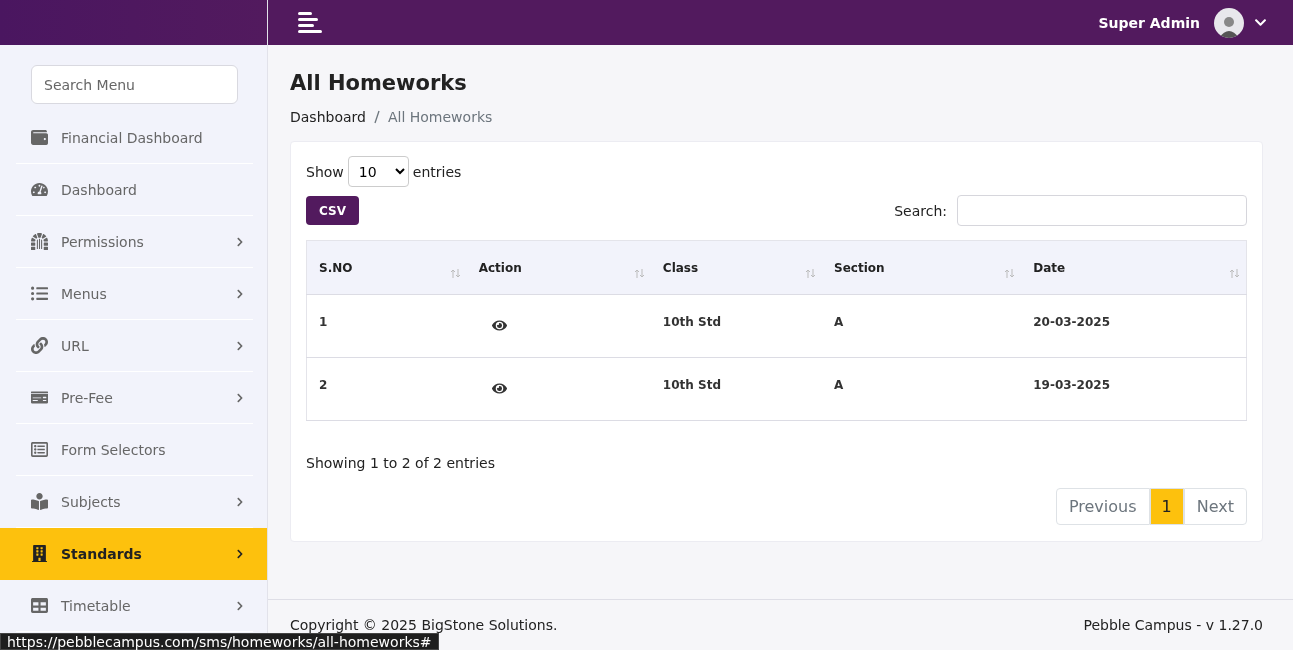  What do you see at coordinates (134, 398) in the screenshot?
I see `sidebar-item: Pre-Fee` at bounding box center [134, 398].